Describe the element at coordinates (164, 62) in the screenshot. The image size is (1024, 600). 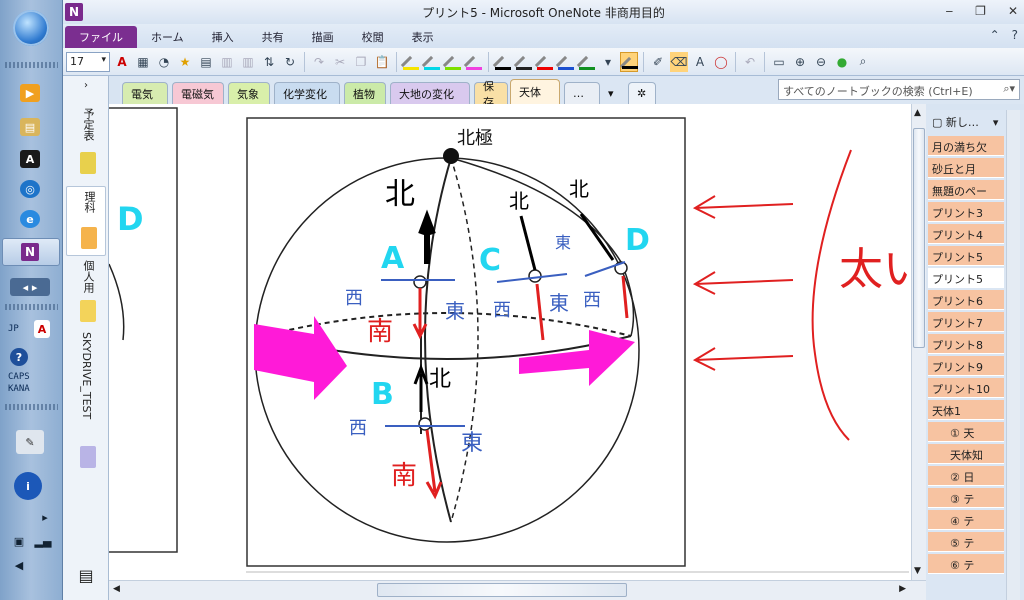
I see `shapes-icon: ◔` at that location.